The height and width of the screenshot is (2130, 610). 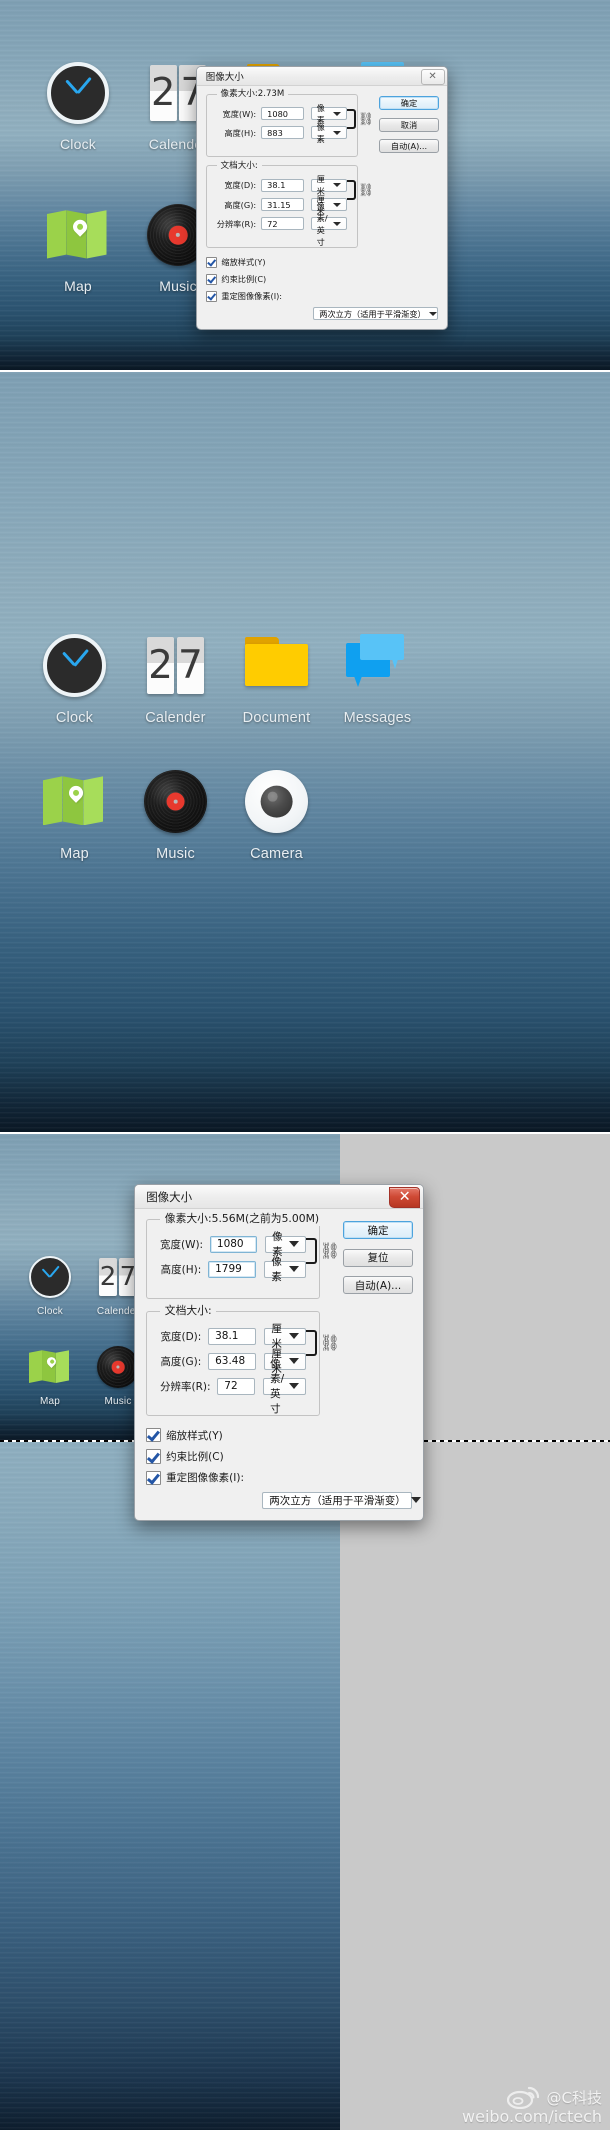 What do you see at coordinates (283, 204) in the screenshot?
I see `doc-height-input: 31.15` at bounding box center [283, 204].